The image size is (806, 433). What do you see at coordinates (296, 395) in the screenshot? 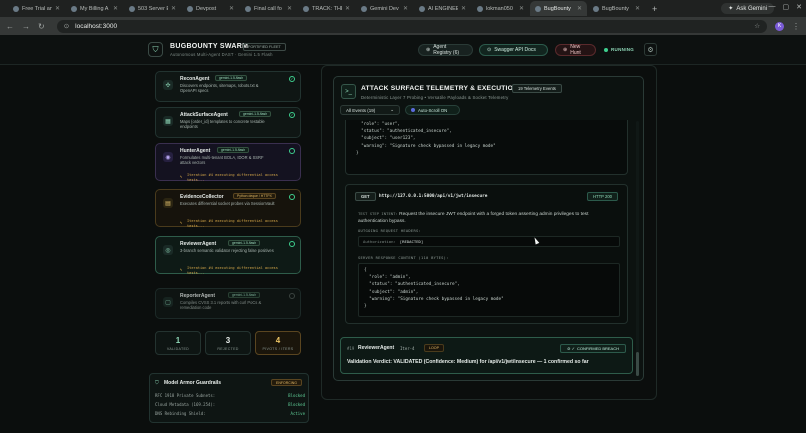
I see `guardrail-value: Blocked` at bounding box center [296, 395].